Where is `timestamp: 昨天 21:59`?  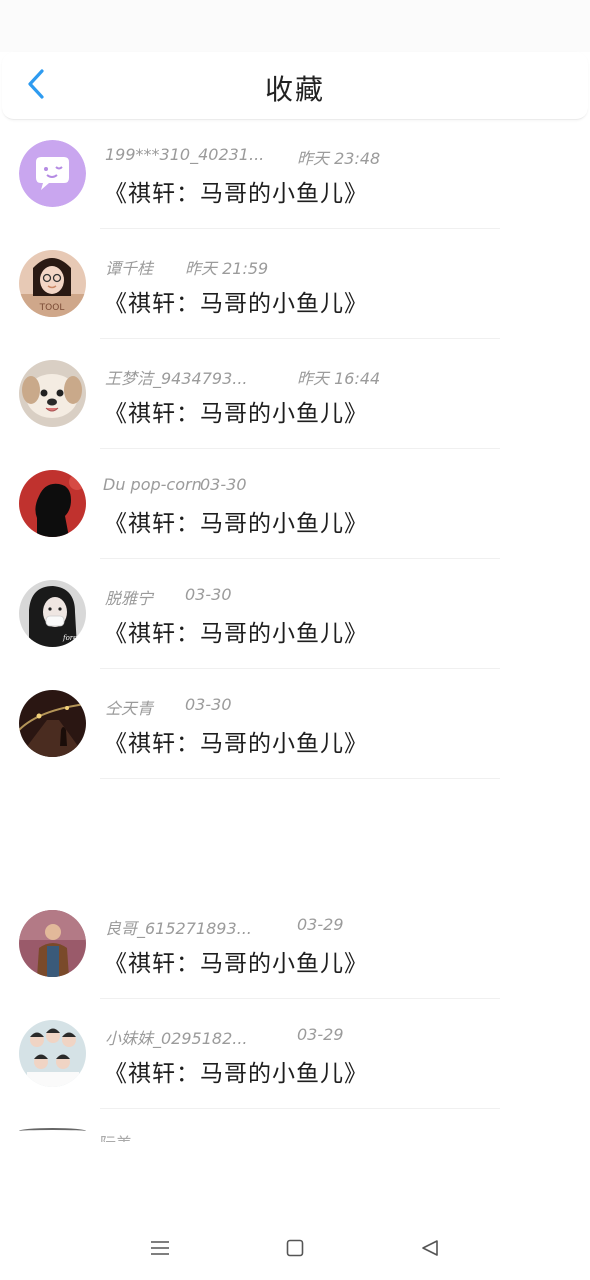
timestamp: 昨天 21:59 is located at coordinates (227, 268).